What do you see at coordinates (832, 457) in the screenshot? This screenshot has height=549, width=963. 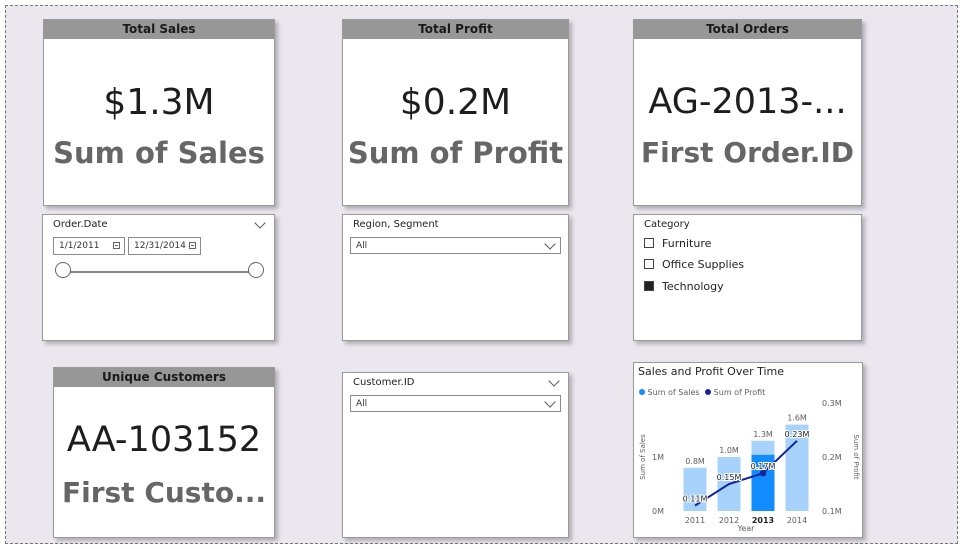 I see `y2-tick-label: 0.2M` at bounding box center [832, 457].